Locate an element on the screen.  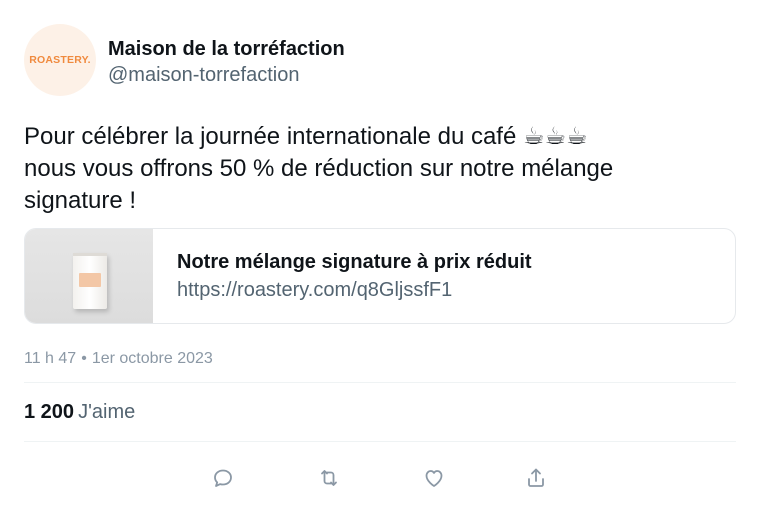
tweet-date: 1er octobre 2023 is located at coordinates (152, 358).